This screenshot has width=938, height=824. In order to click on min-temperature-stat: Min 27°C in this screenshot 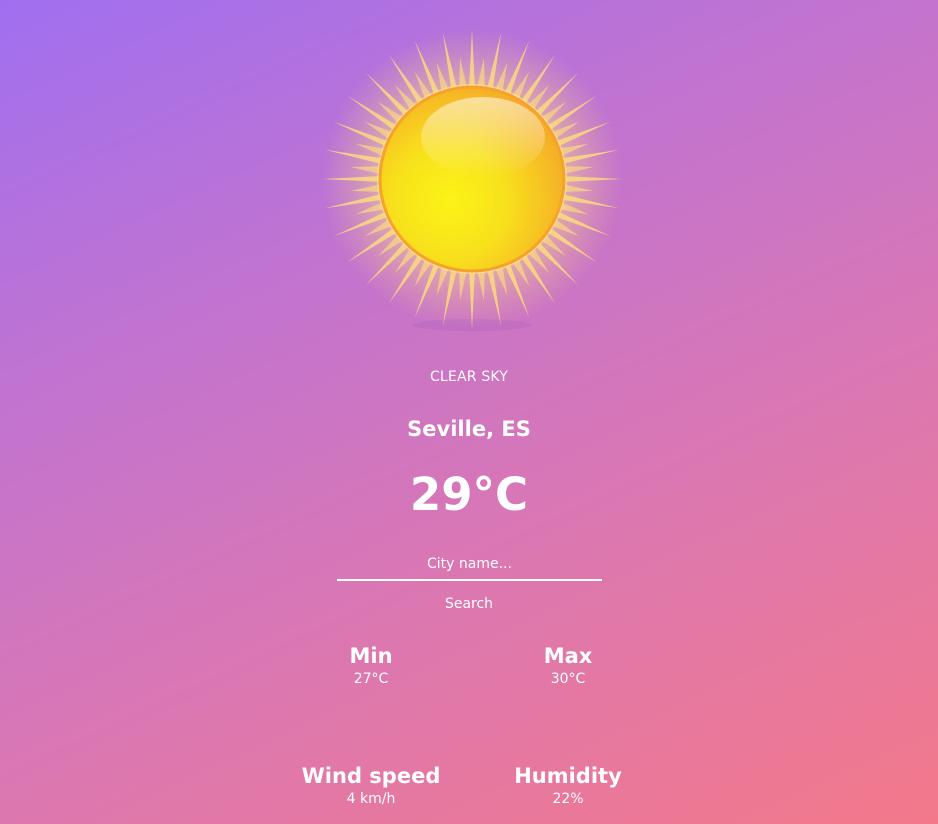, I will do `click(371, 666)`.